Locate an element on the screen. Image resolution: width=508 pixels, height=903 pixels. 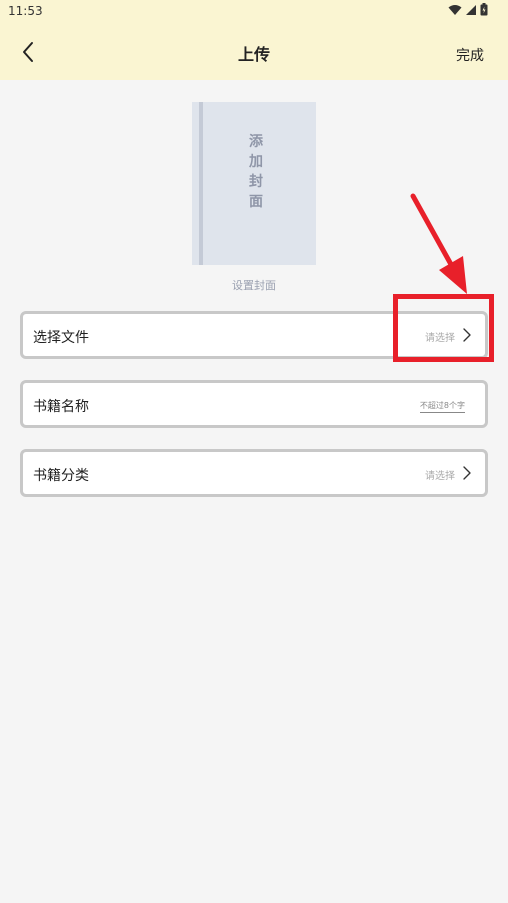
book-name-label: 书籍名称 is located at coordinates (61, 407).